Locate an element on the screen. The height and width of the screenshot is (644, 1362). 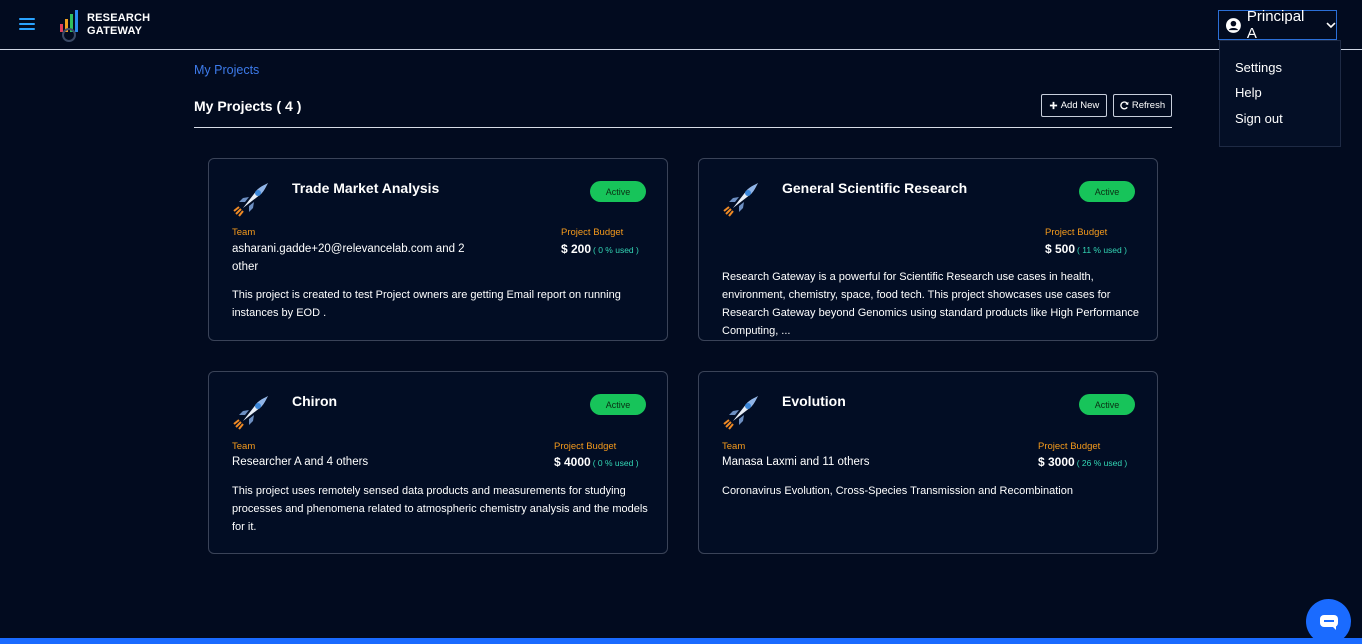
team-line-2: other is located at coordinates (245, 267).